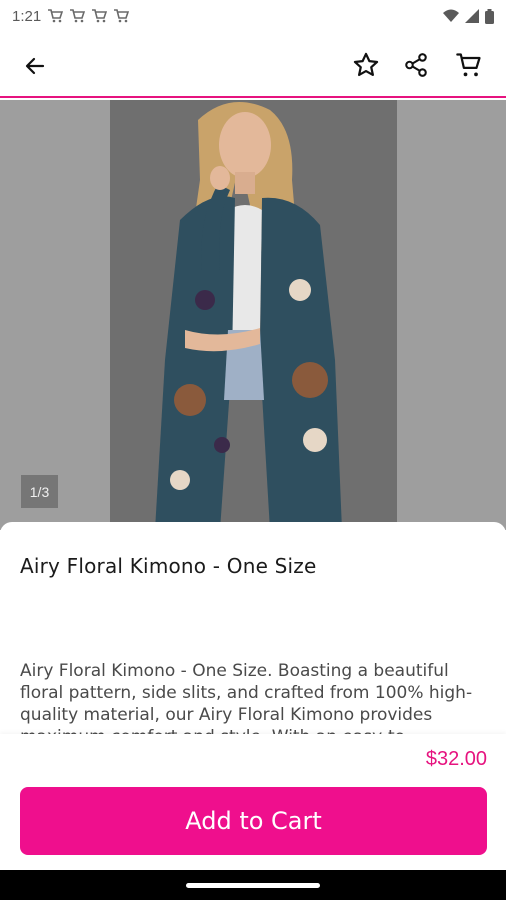  Describe the element at coordinates (456, 759) in the screenshot. I see `product-price: $32.00` at that location.